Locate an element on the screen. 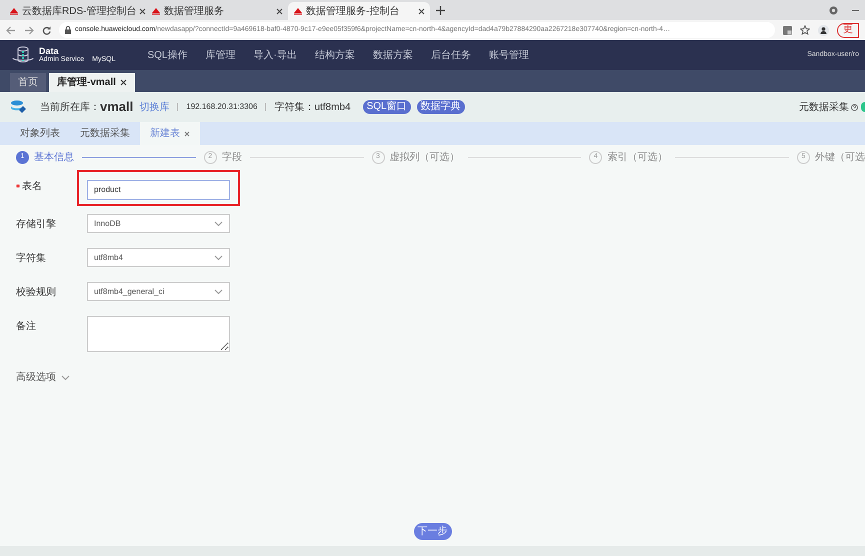 This screenshot has width=865, height=556. select-field: utf8mb4 is located at coordinates (158, 257).